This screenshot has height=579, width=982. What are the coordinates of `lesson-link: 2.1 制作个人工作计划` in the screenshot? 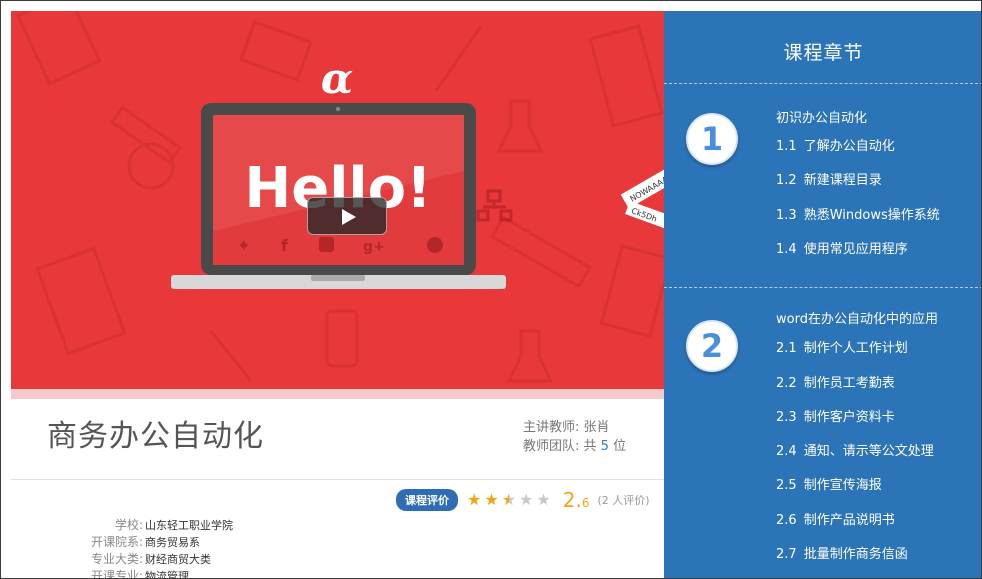 It's located at (842, 346).